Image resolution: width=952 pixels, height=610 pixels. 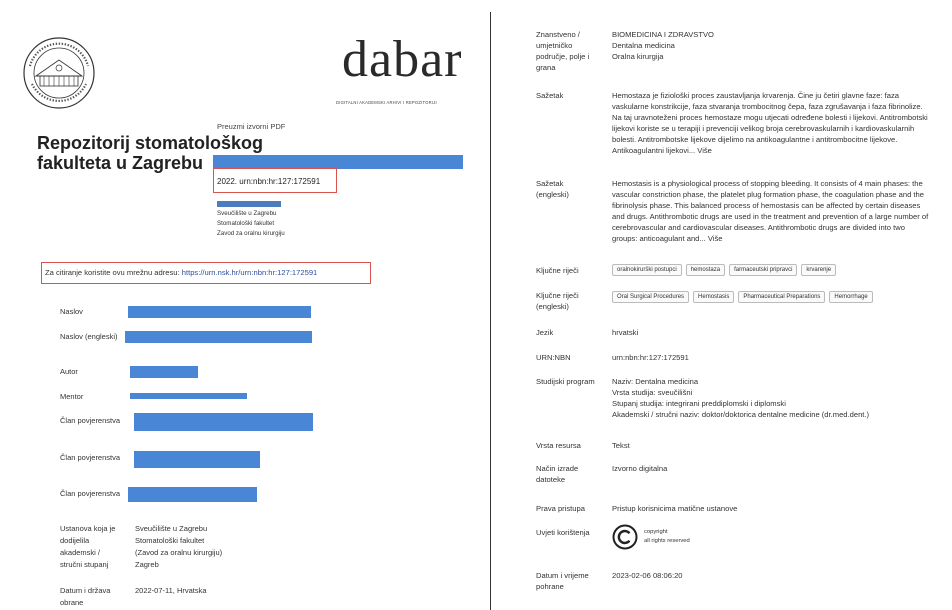 I want to click on institution-line-2: Stomatološki fakultet, so click(x=246, y=223).